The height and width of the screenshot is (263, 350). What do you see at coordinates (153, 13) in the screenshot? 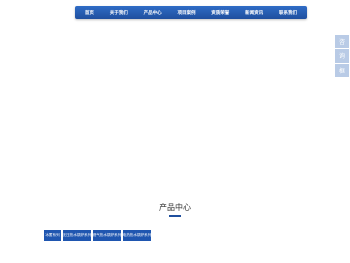
I see `nav-item-products: 产品中心` at bounding box center [153, 13].